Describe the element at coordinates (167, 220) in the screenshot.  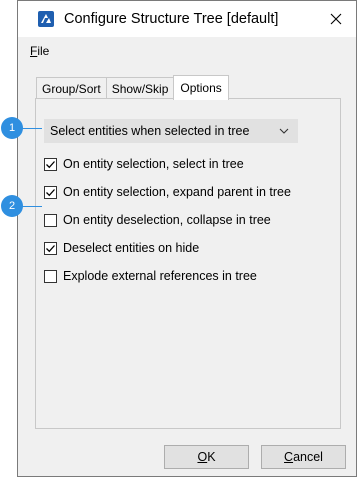
I see `option-label: On entity deselection, collapse in tree` at that location.